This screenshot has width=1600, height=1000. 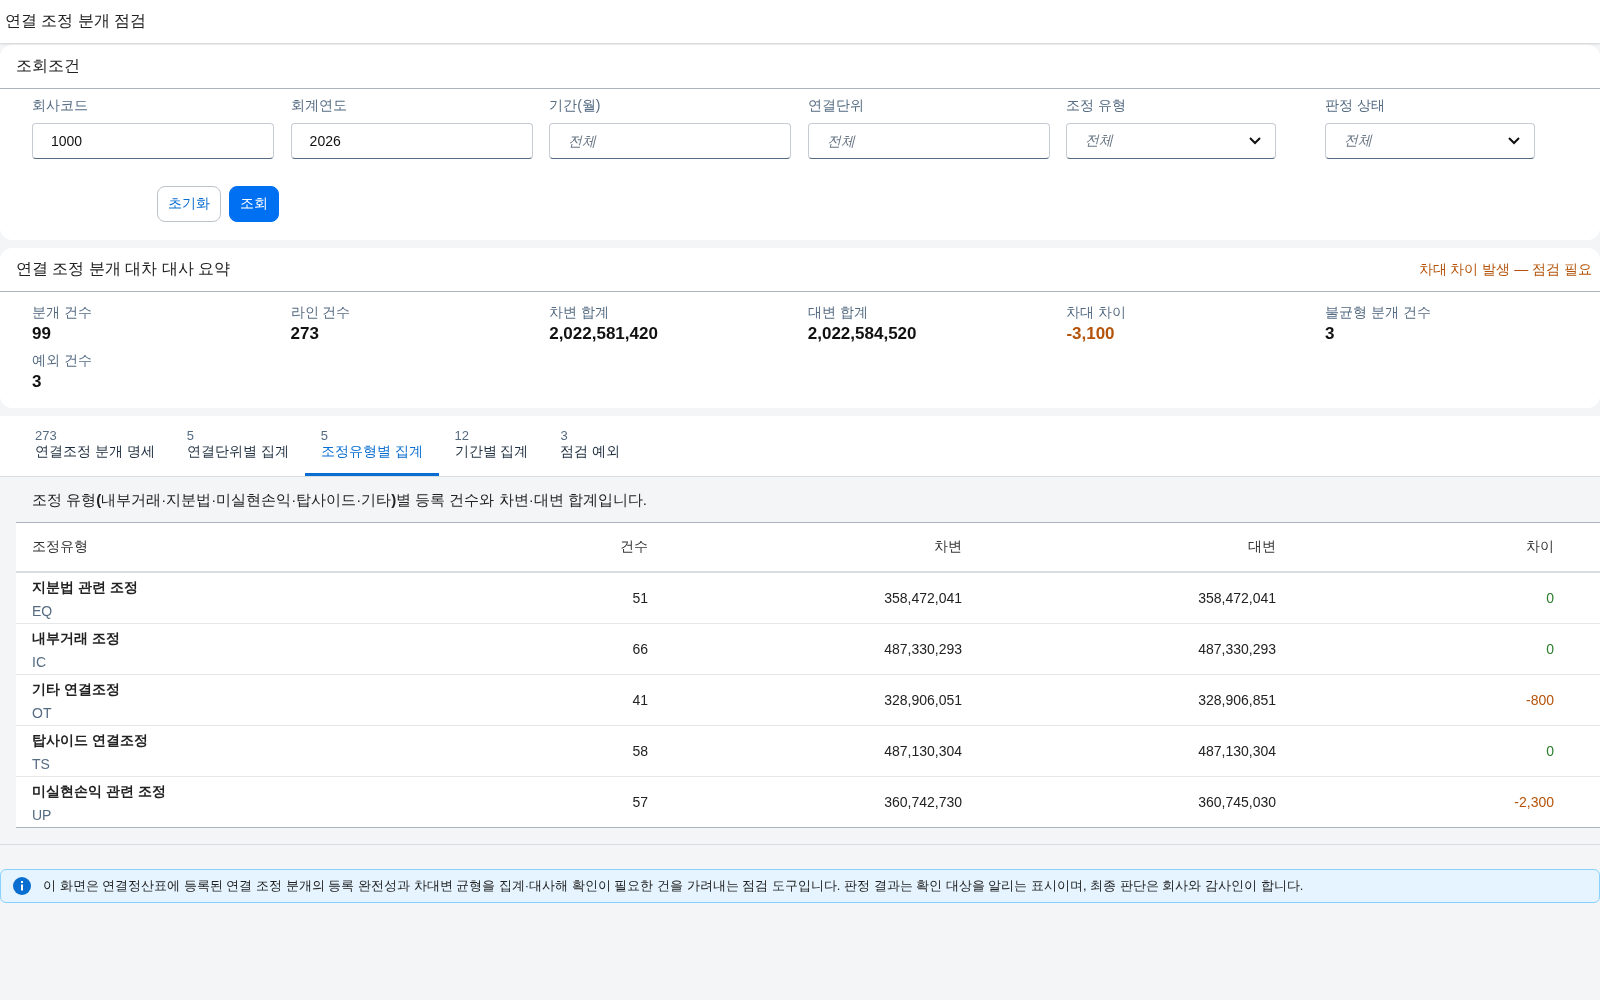 What do you see at coordinates (22, 886) in the screenshot?
I see `info-icon` at bounding box center [22, 886].